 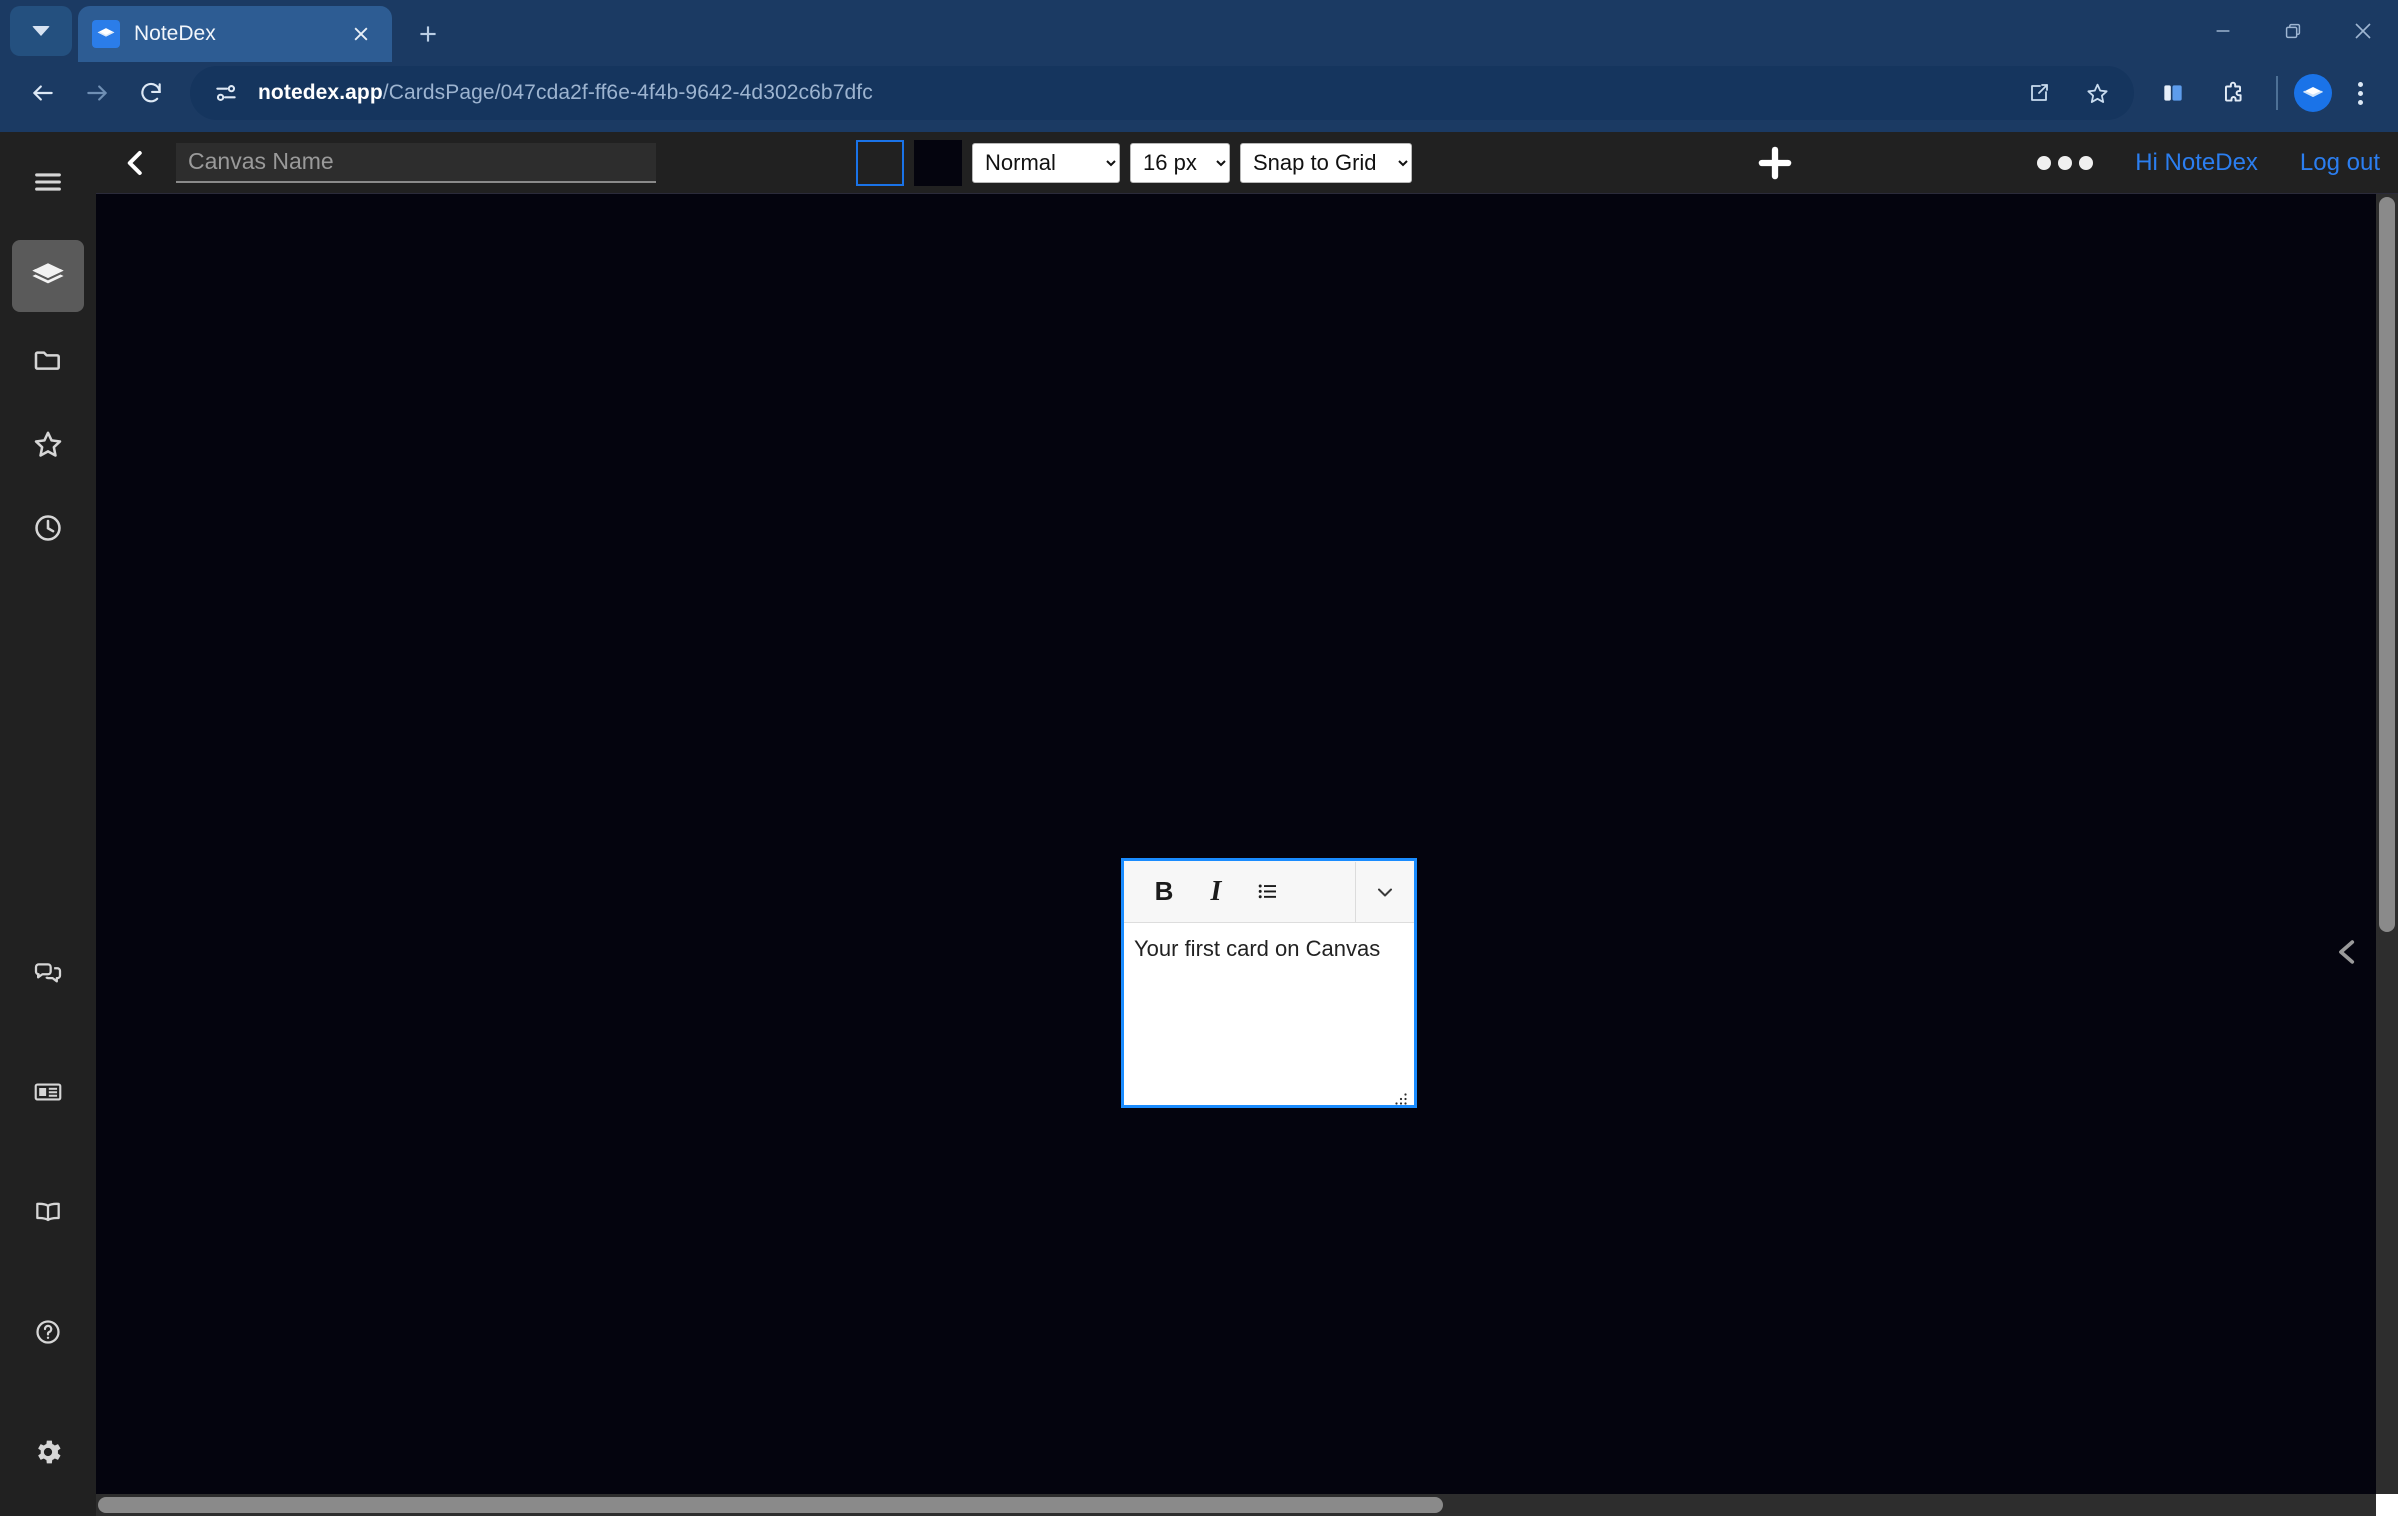 I want to click on back-button, so click(x=136, y=163).